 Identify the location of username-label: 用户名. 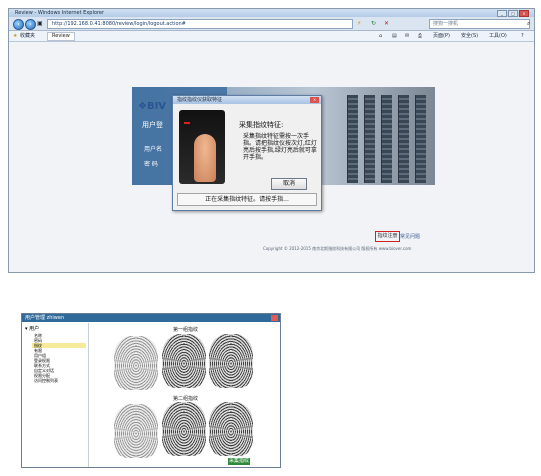
(153, 149).